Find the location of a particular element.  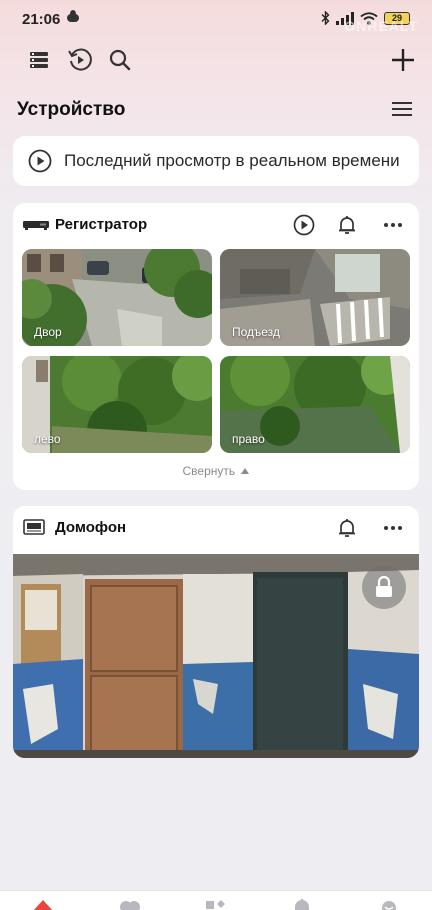

add-device-button is located at coordinates (403, 60).